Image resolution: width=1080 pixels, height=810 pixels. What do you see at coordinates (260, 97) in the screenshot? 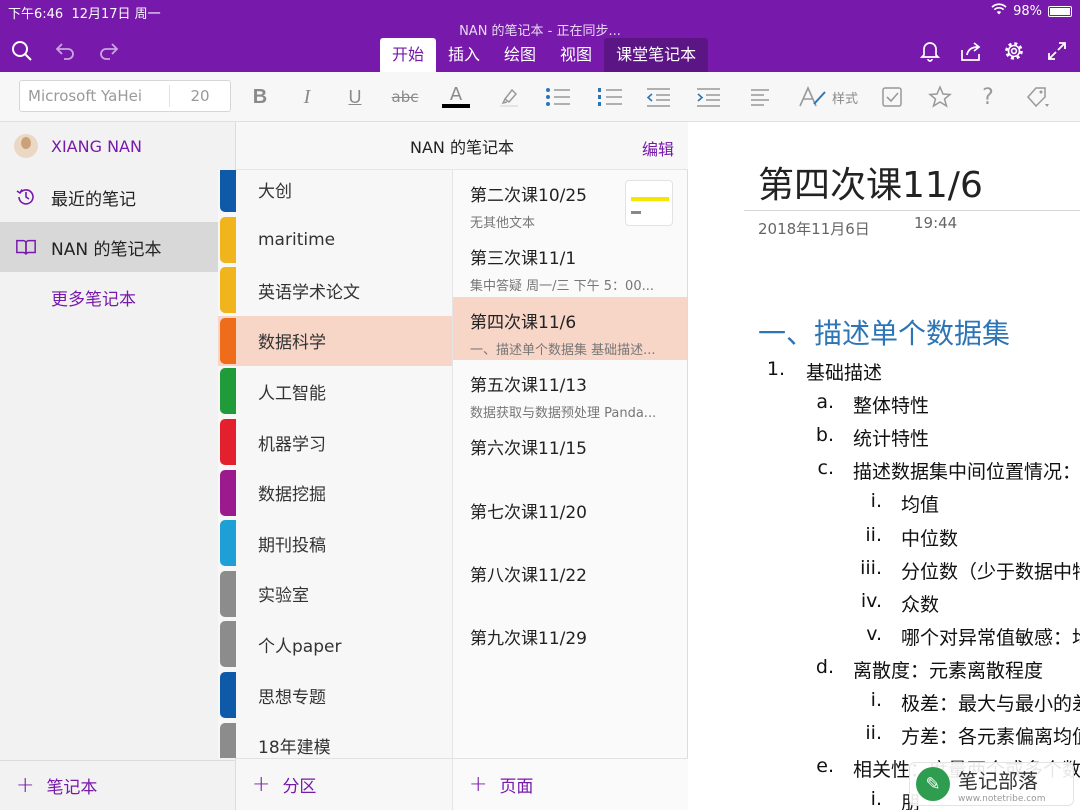
I see `bold-button: B` at bounding box center [260, 97].